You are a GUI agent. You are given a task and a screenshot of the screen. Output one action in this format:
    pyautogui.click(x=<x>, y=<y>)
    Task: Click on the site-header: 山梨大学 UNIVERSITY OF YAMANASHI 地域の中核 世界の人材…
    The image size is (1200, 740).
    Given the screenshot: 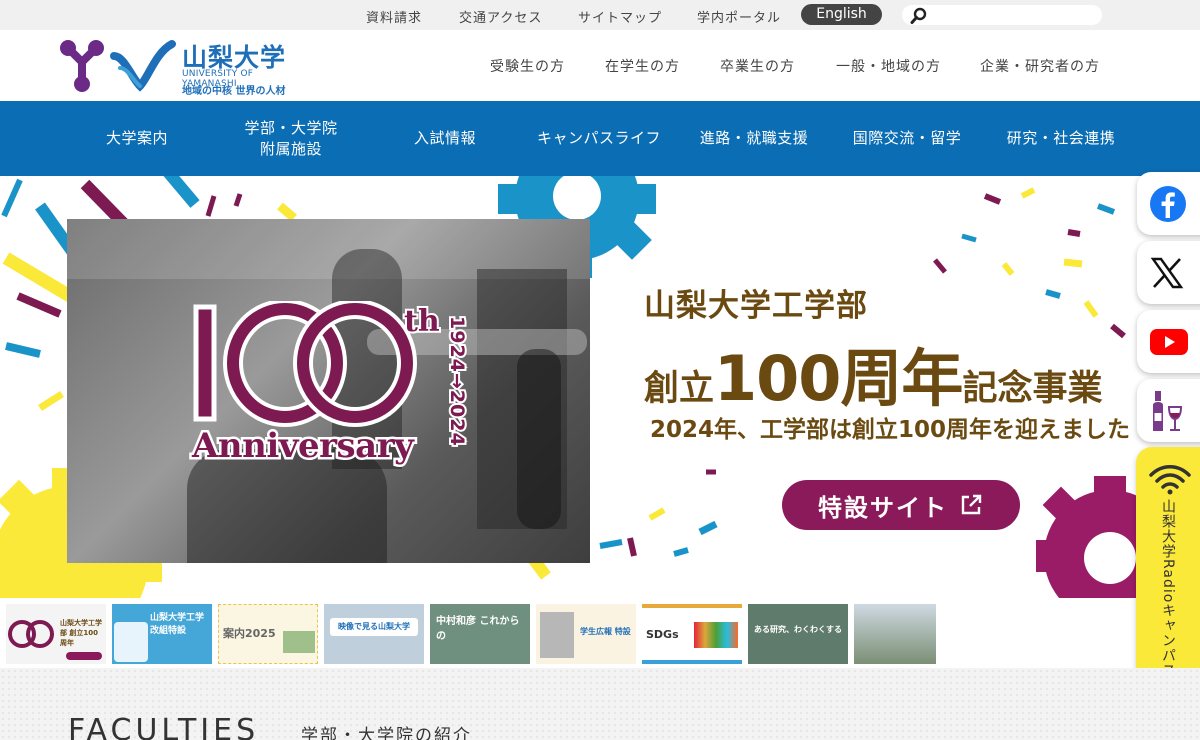 What is the action you would take?
    pyautogui.click(x=600, y=65)
    